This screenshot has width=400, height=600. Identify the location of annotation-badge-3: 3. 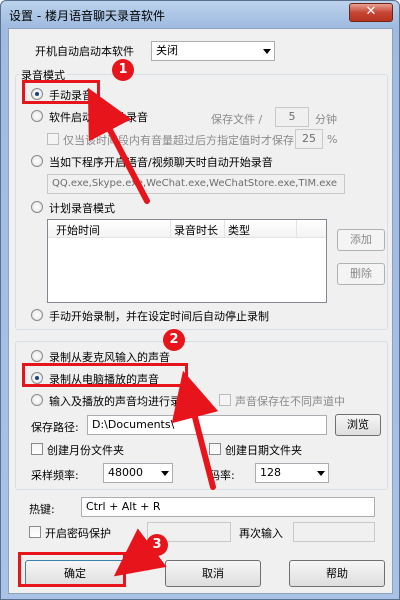
(157, 545).